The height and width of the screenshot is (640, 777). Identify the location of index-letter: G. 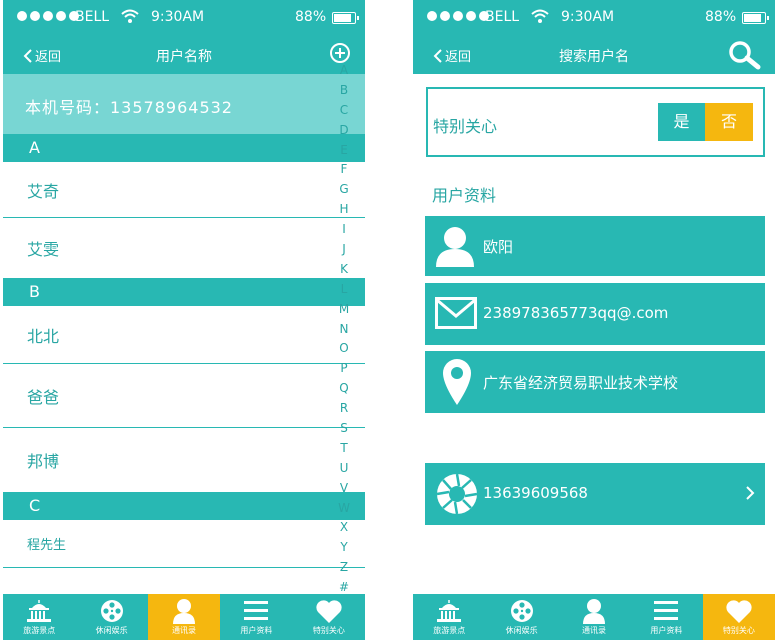
(344, 189).